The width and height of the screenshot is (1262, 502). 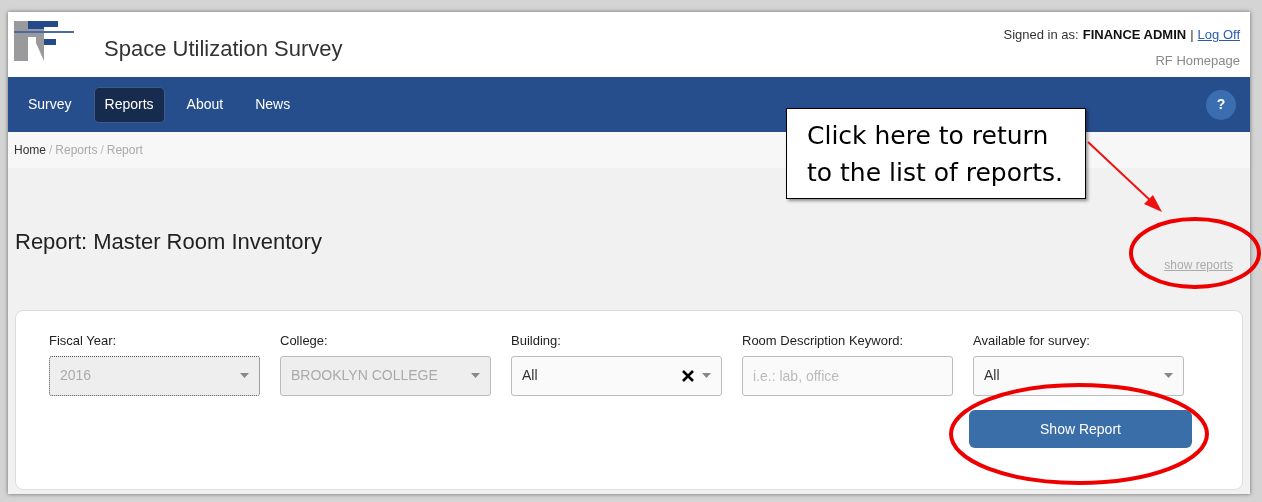 I want to click on show-report-button: Show Report, so click(x=1080, y=429).